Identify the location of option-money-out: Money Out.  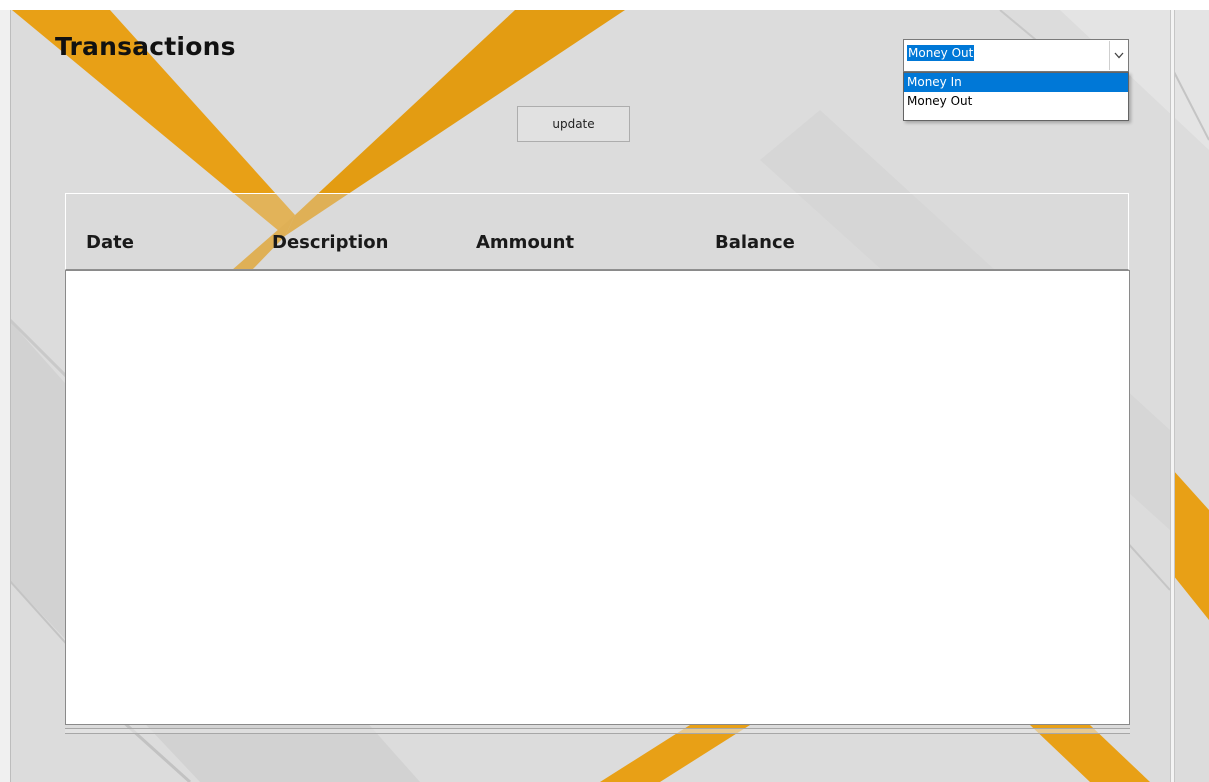
(1016, 101).